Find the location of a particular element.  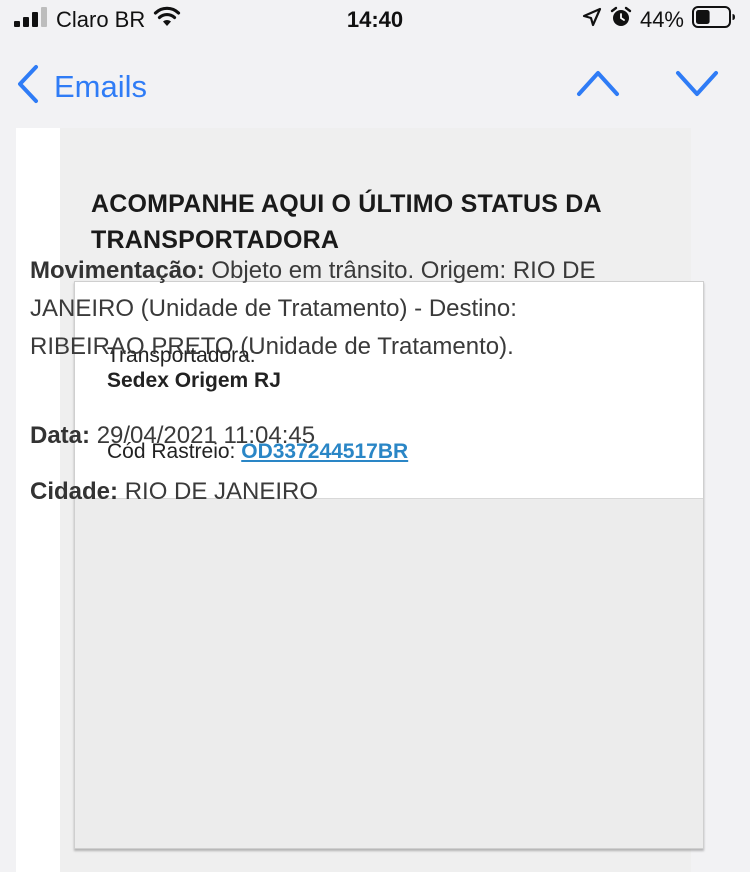

chevron-down-icon is located at coordinates (697, 86).